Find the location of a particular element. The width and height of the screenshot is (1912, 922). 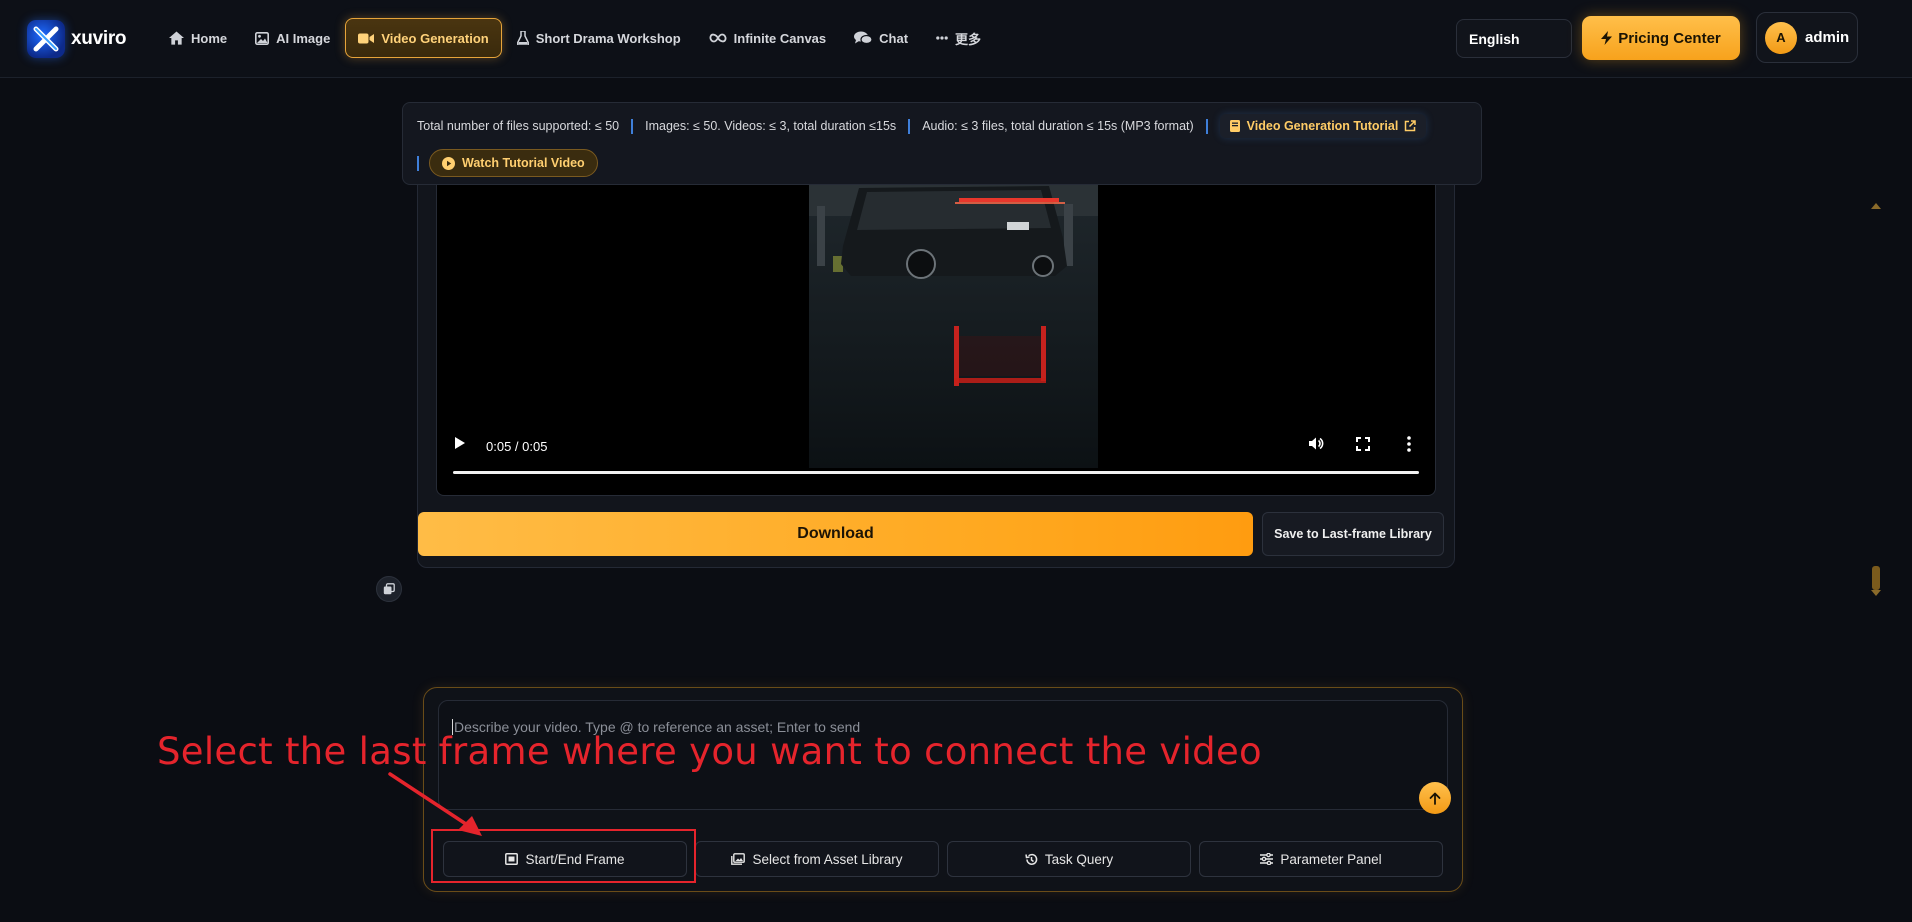

nav-label: Infinite Canvas is located at coordinates (780, 38).